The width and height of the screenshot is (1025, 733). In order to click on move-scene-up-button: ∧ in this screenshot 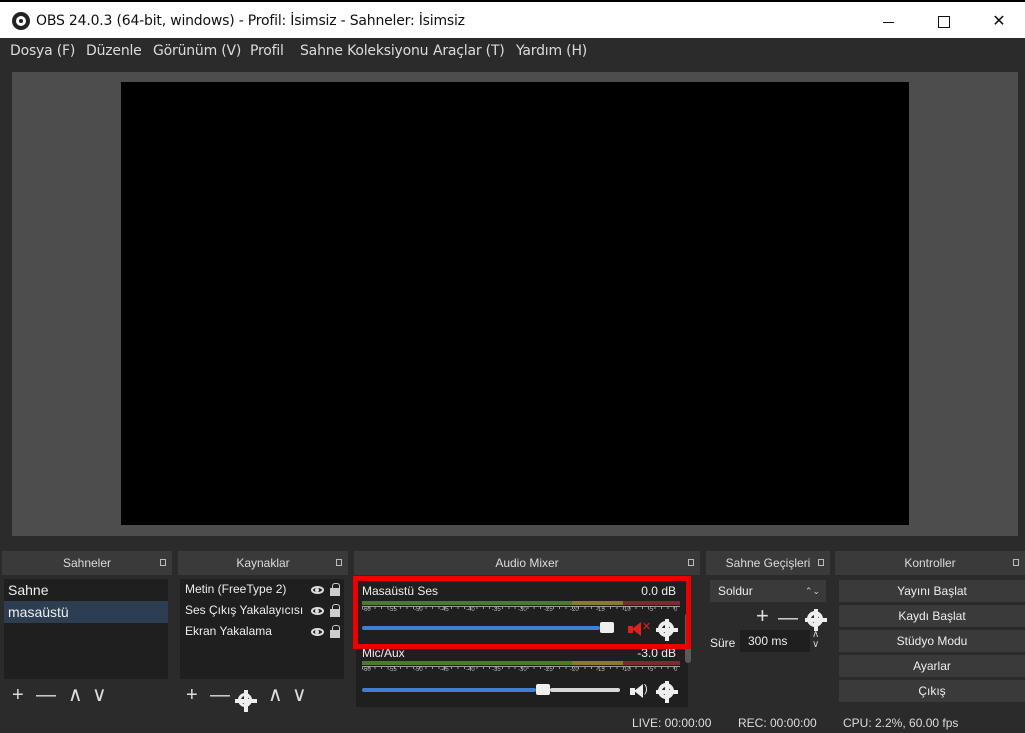, I will do `click(75, 695)`.